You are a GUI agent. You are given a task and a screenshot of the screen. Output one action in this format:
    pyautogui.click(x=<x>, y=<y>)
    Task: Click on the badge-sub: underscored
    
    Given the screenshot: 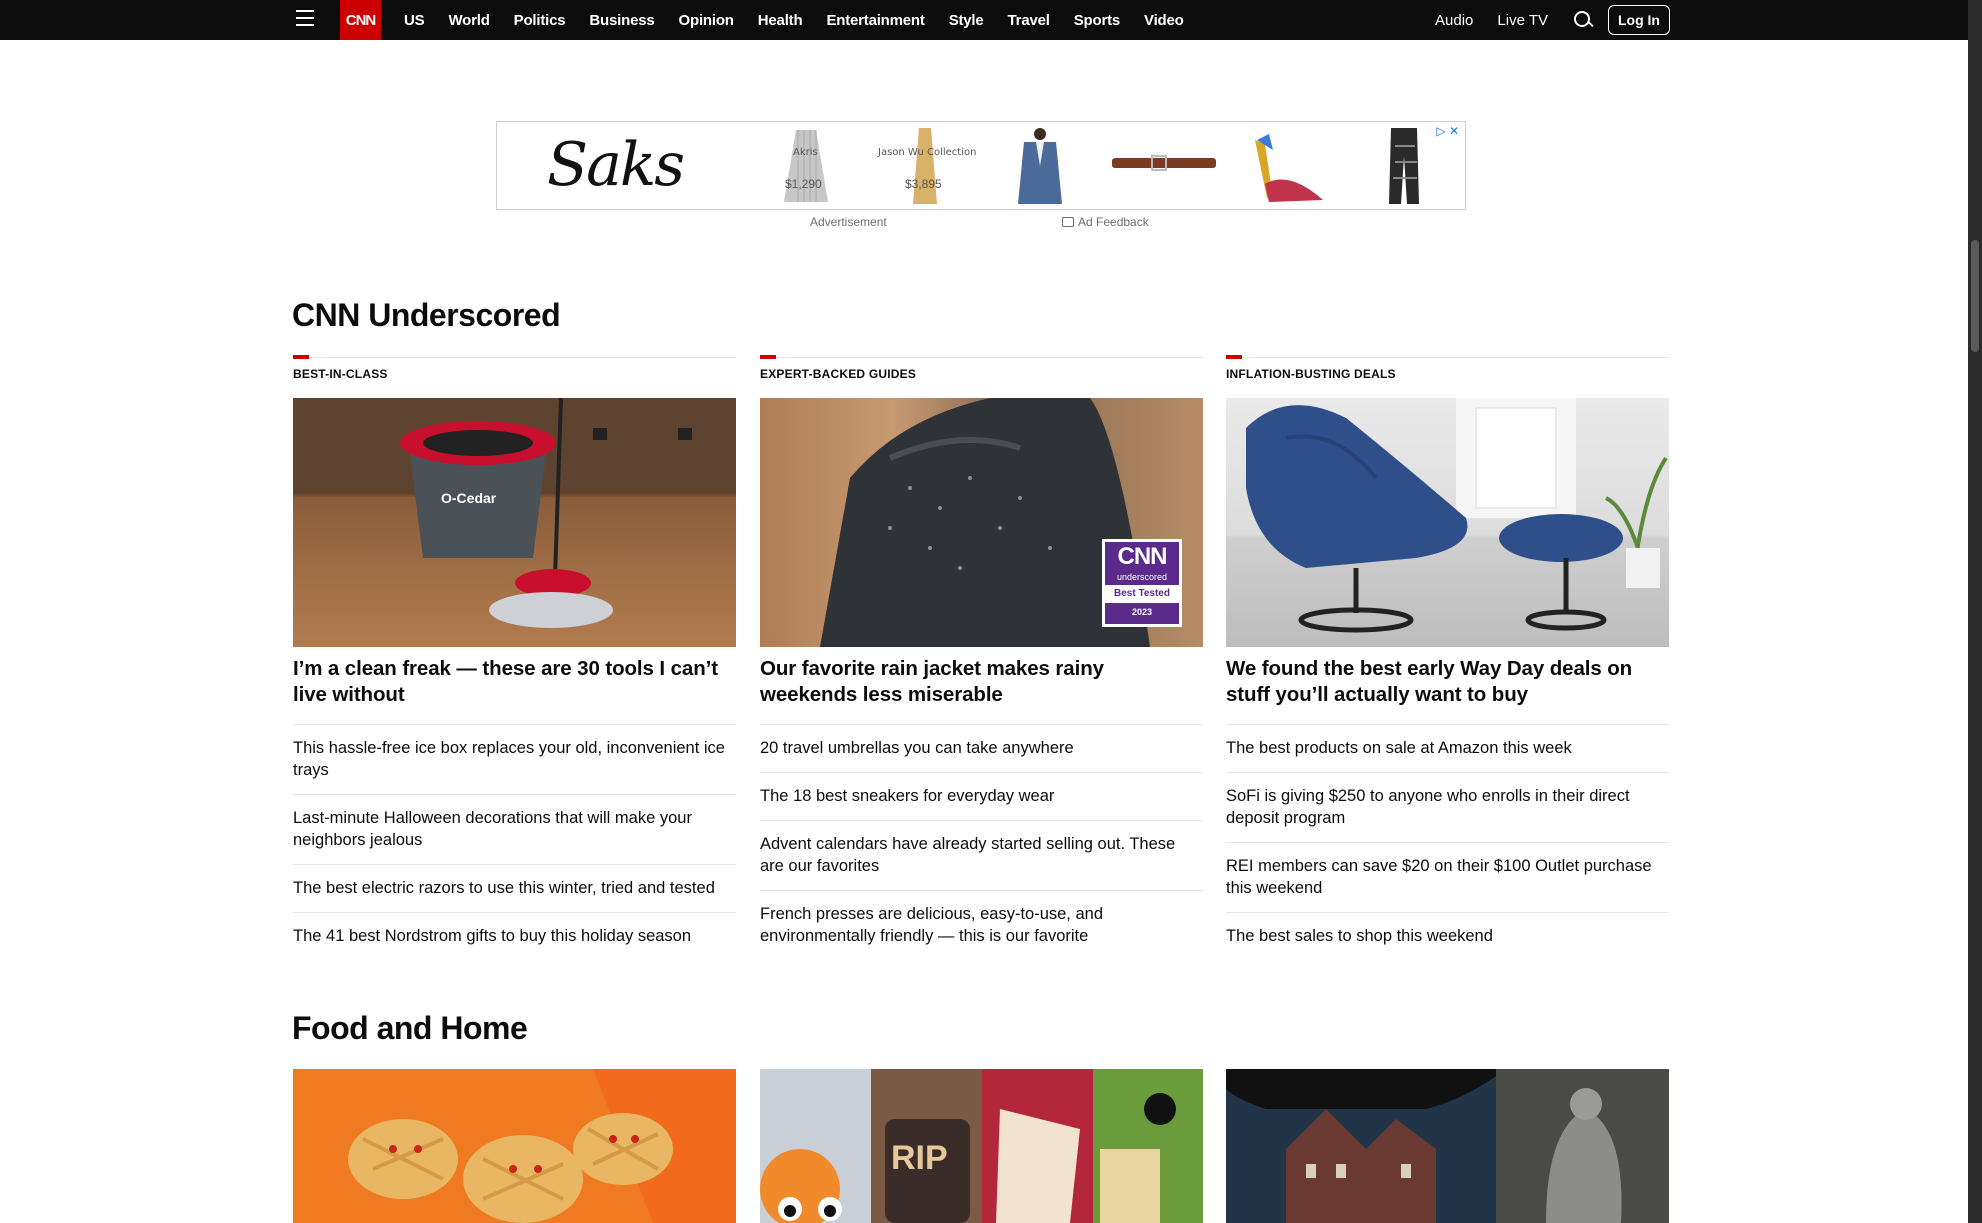 What is the action you would take?
    pyautogui.click(x=1142, y=577)
    